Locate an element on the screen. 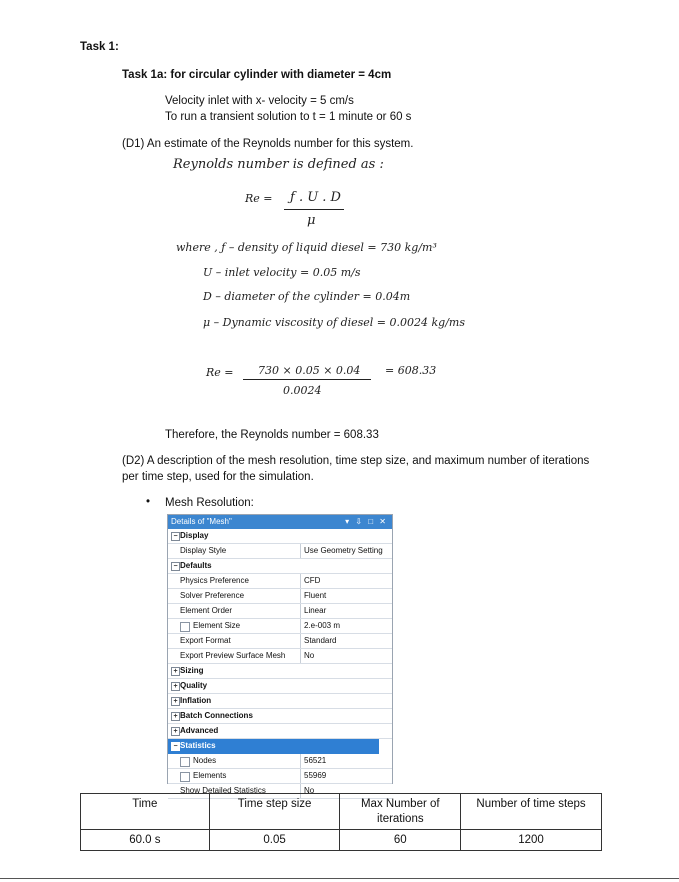 This screenshot has width=679, height=882. row-value: 2.e-003 m is located at coordinates (320, 626).